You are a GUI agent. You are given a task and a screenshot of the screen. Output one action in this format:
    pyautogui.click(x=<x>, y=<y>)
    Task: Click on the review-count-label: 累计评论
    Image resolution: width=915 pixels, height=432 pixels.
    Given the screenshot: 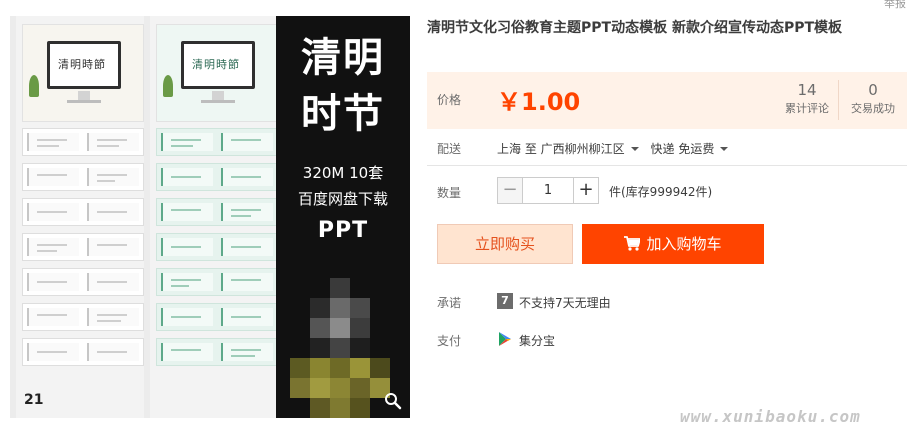 What is the action you would take?
    pyautogui.click(x=807, y=108)
    